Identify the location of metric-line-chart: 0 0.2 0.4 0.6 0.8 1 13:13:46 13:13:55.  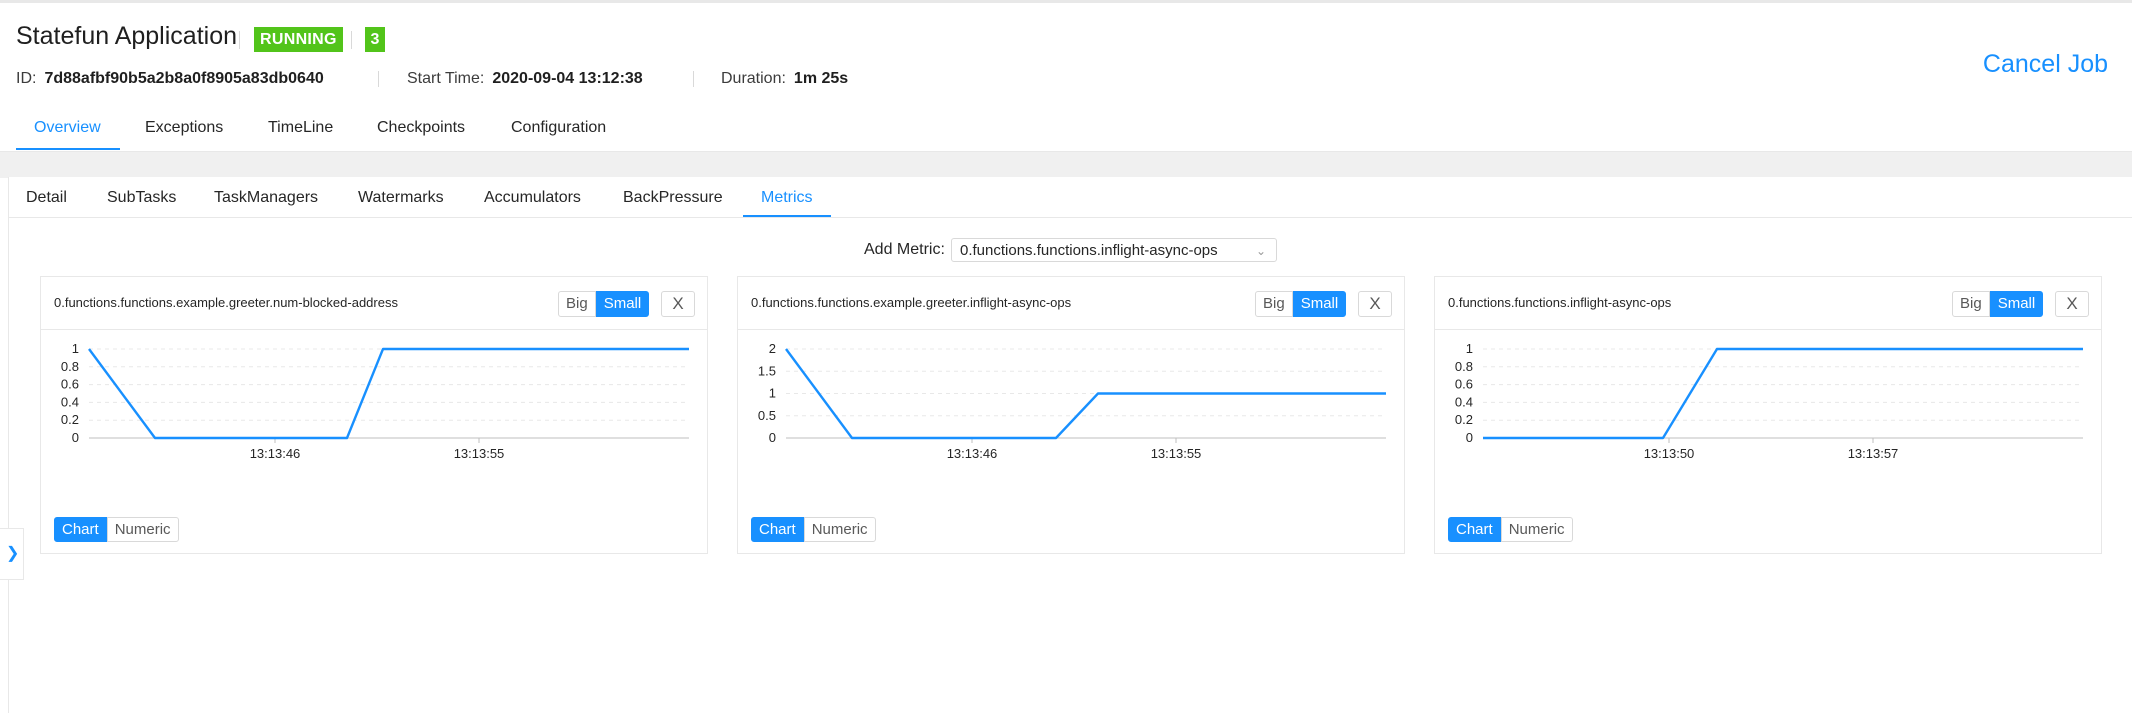
(375, 401).